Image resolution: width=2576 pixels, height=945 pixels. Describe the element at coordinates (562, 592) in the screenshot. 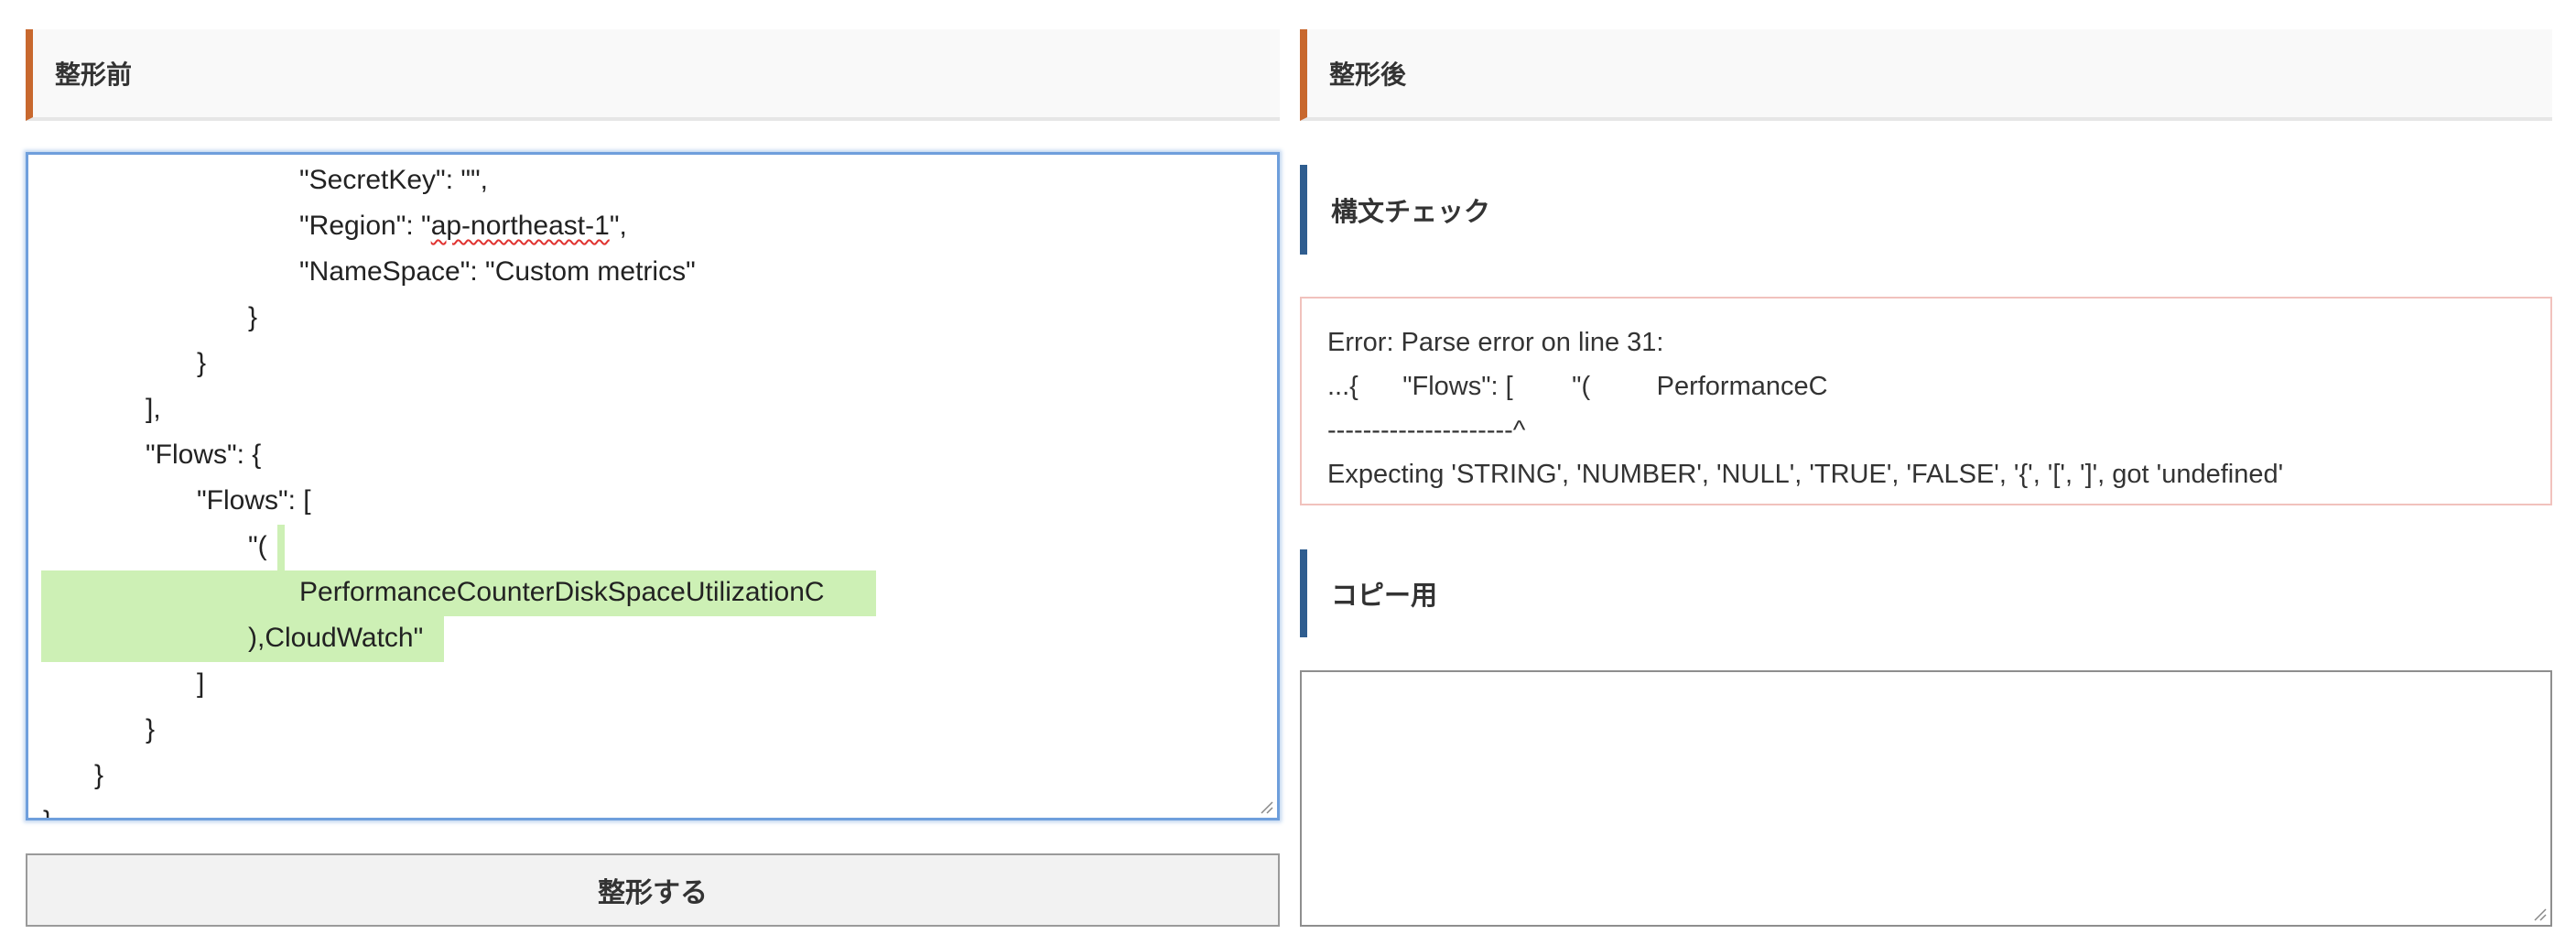

I see `editor-line: PerformanceCounterDiskSpaceUtilizationC` at that location.